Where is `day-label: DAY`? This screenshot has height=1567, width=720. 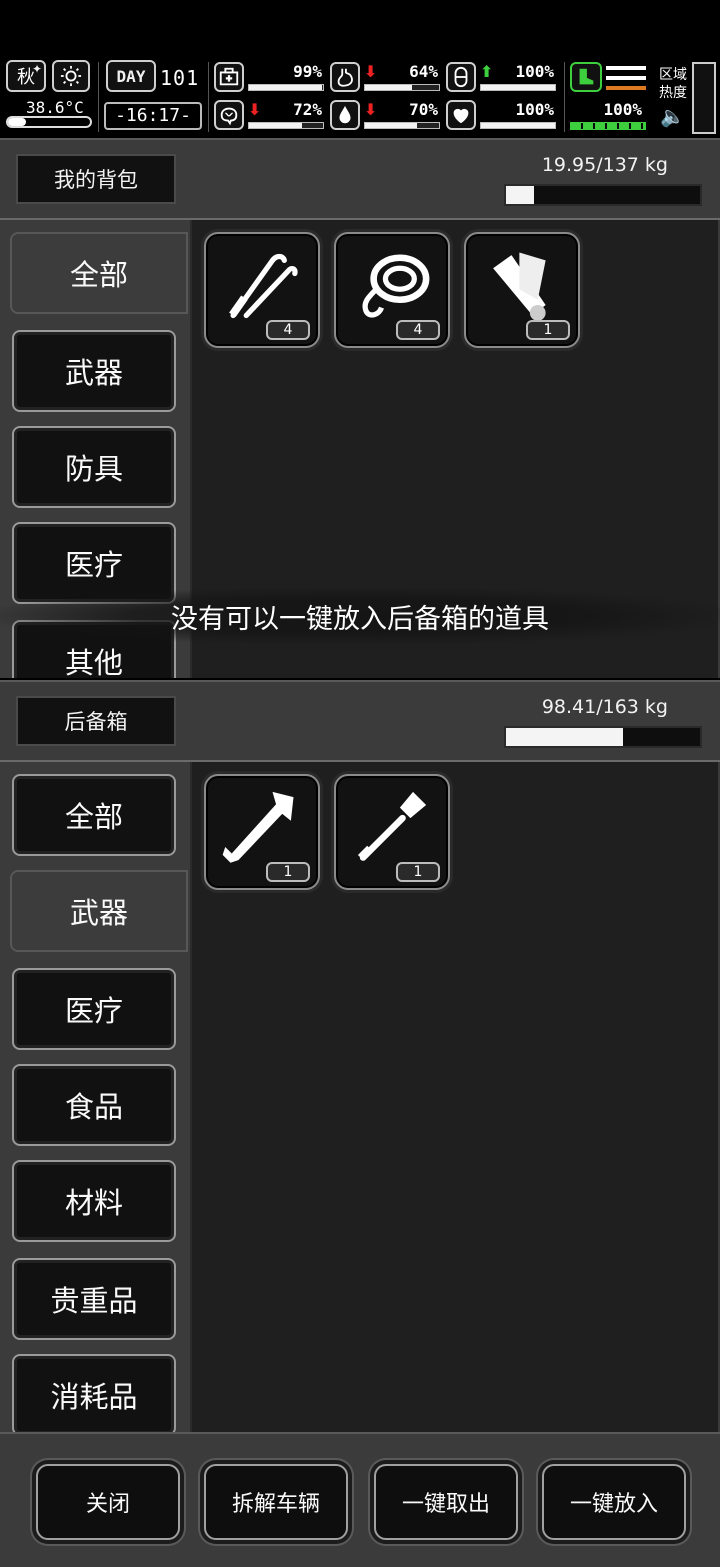 day-label: DAY is located at coordinates (131, 76).